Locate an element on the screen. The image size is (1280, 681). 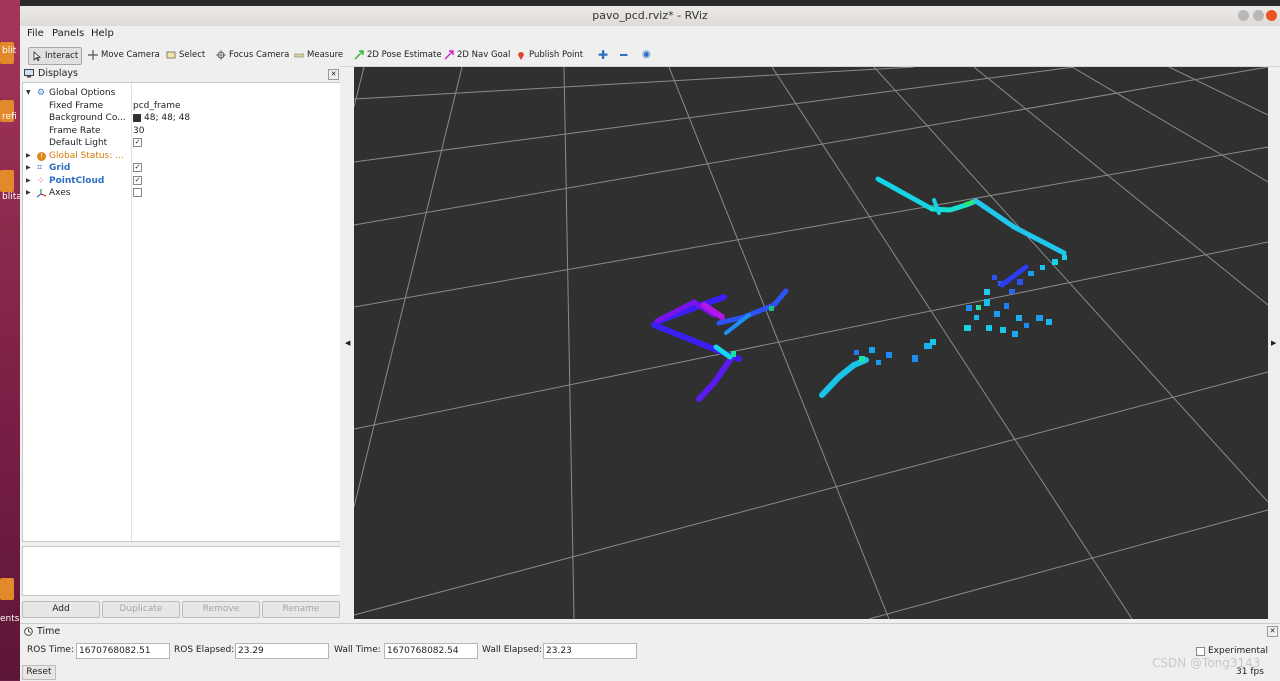
global-options-label: Global Options is located at coordinates (82, 93).